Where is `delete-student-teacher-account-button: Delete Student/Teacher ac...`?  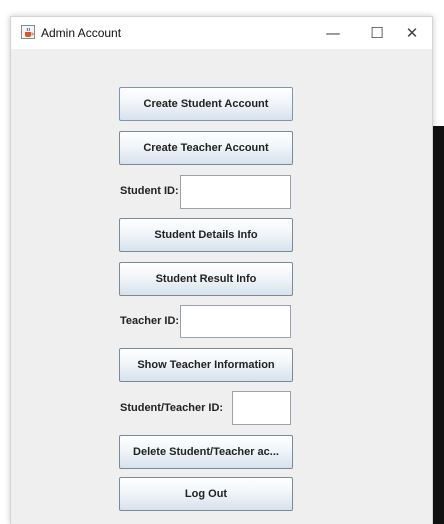
delete-student-teacher-account-button: Delete Student/Teacher ac... is located at coordinates (206, 452).